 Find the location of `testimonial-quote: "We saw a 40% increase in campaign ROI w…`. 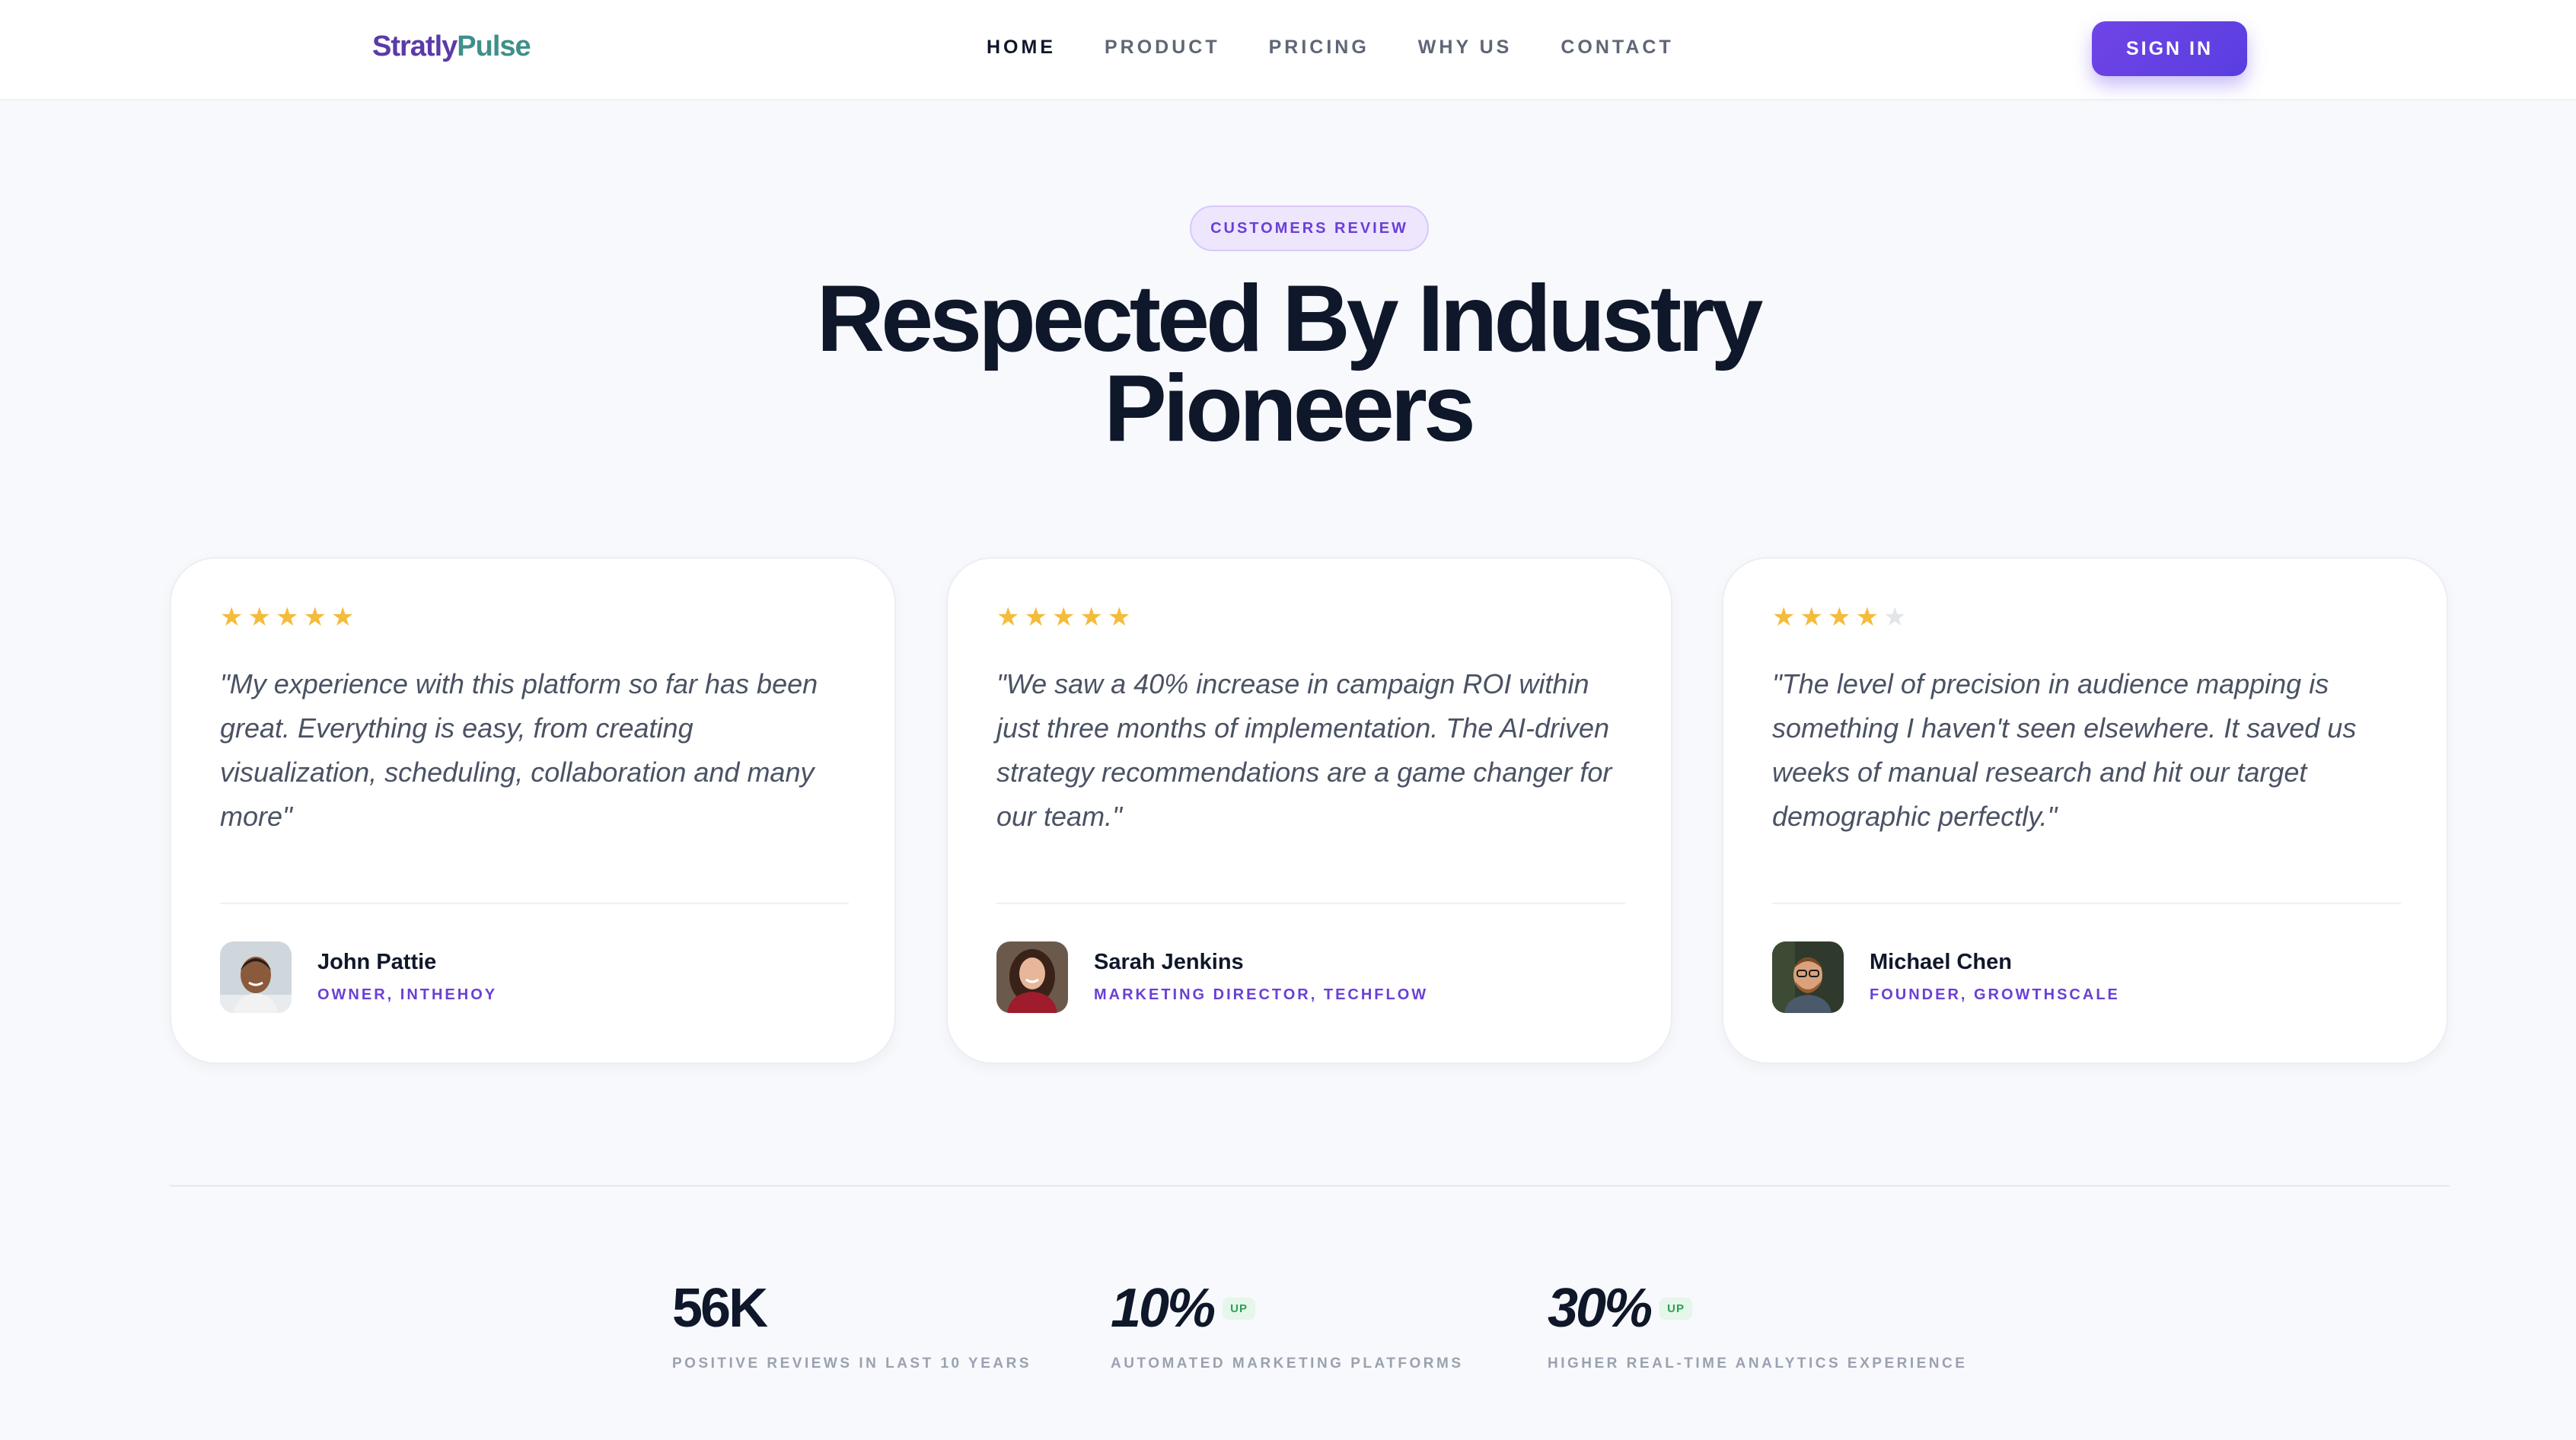

testimonial-quote: "We saw a 40% increase in campaign ROI w… is located at coordinates (1304, 750).